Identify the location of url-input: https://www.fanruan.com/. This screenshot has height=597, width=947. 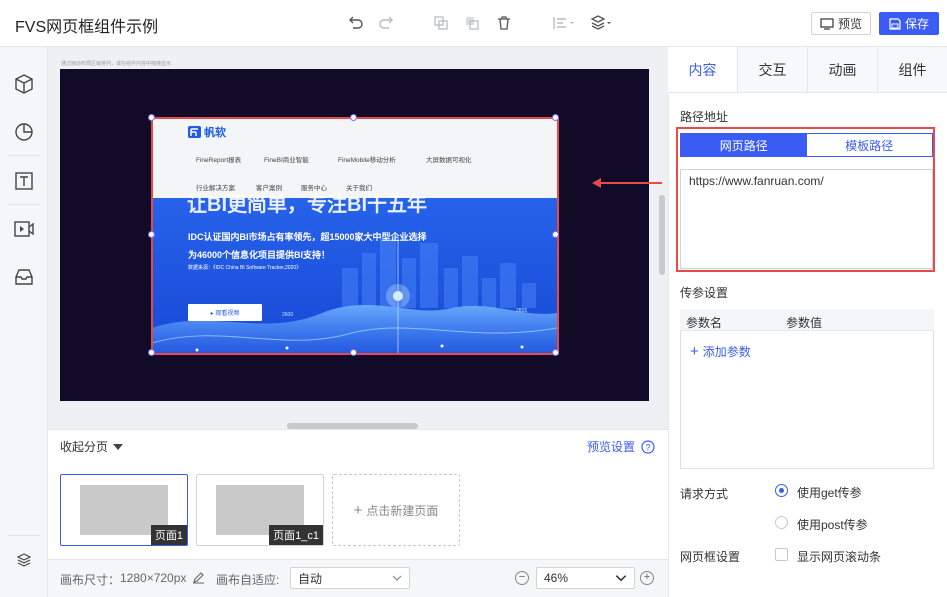
(806, 219).